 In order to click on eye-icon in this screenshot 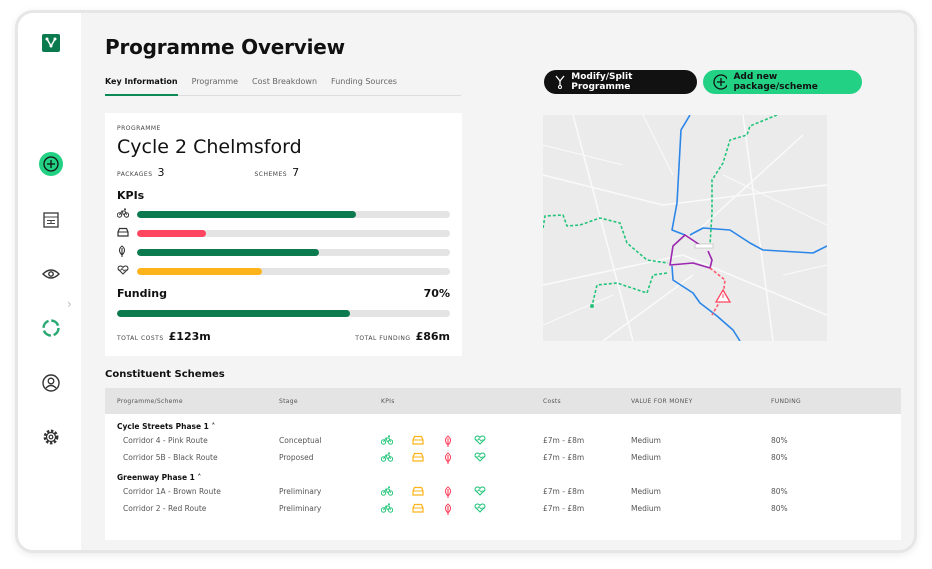, I will do `click(51, 274)`.